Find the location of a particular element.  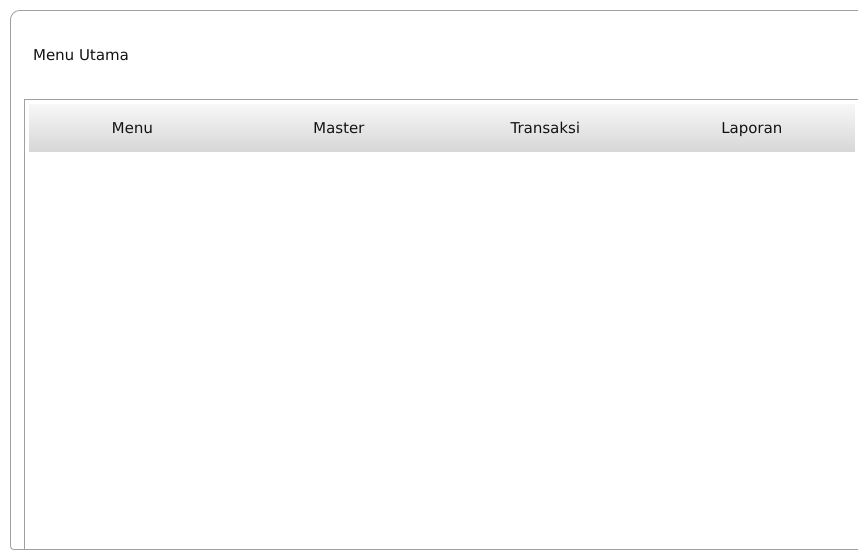

window-title: Menu Utama is located at coordinates (81, 55).